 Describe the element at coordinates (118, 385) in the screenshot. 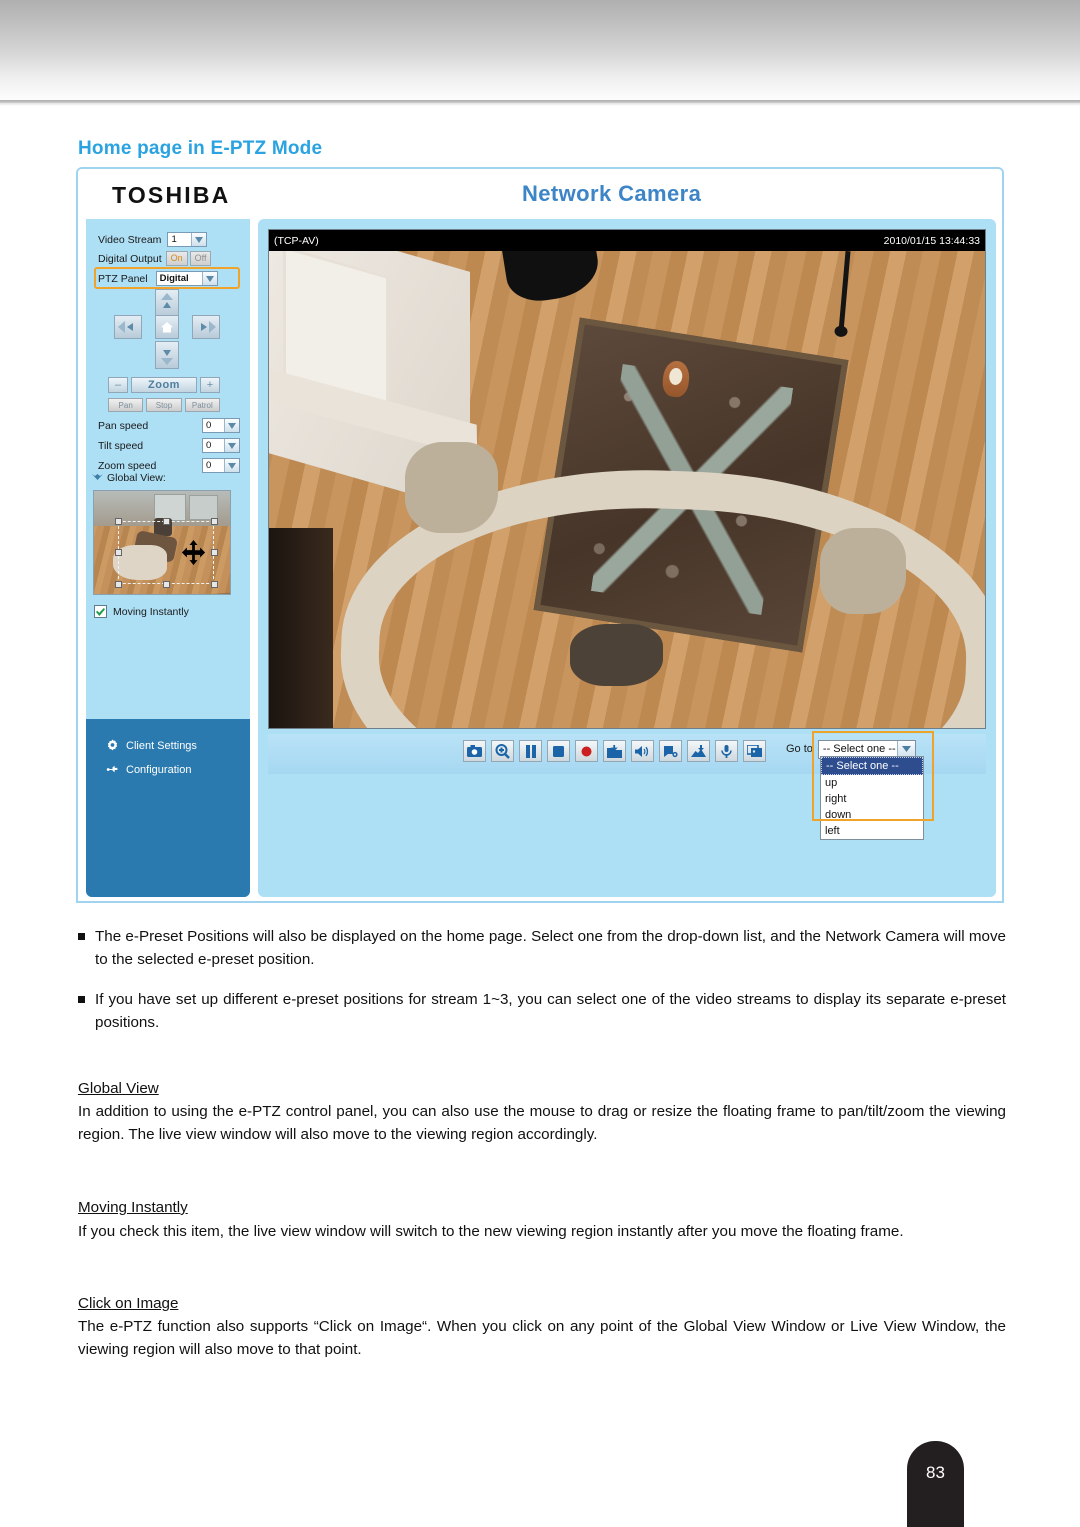

I see `zoom-out-button: –` at that location.